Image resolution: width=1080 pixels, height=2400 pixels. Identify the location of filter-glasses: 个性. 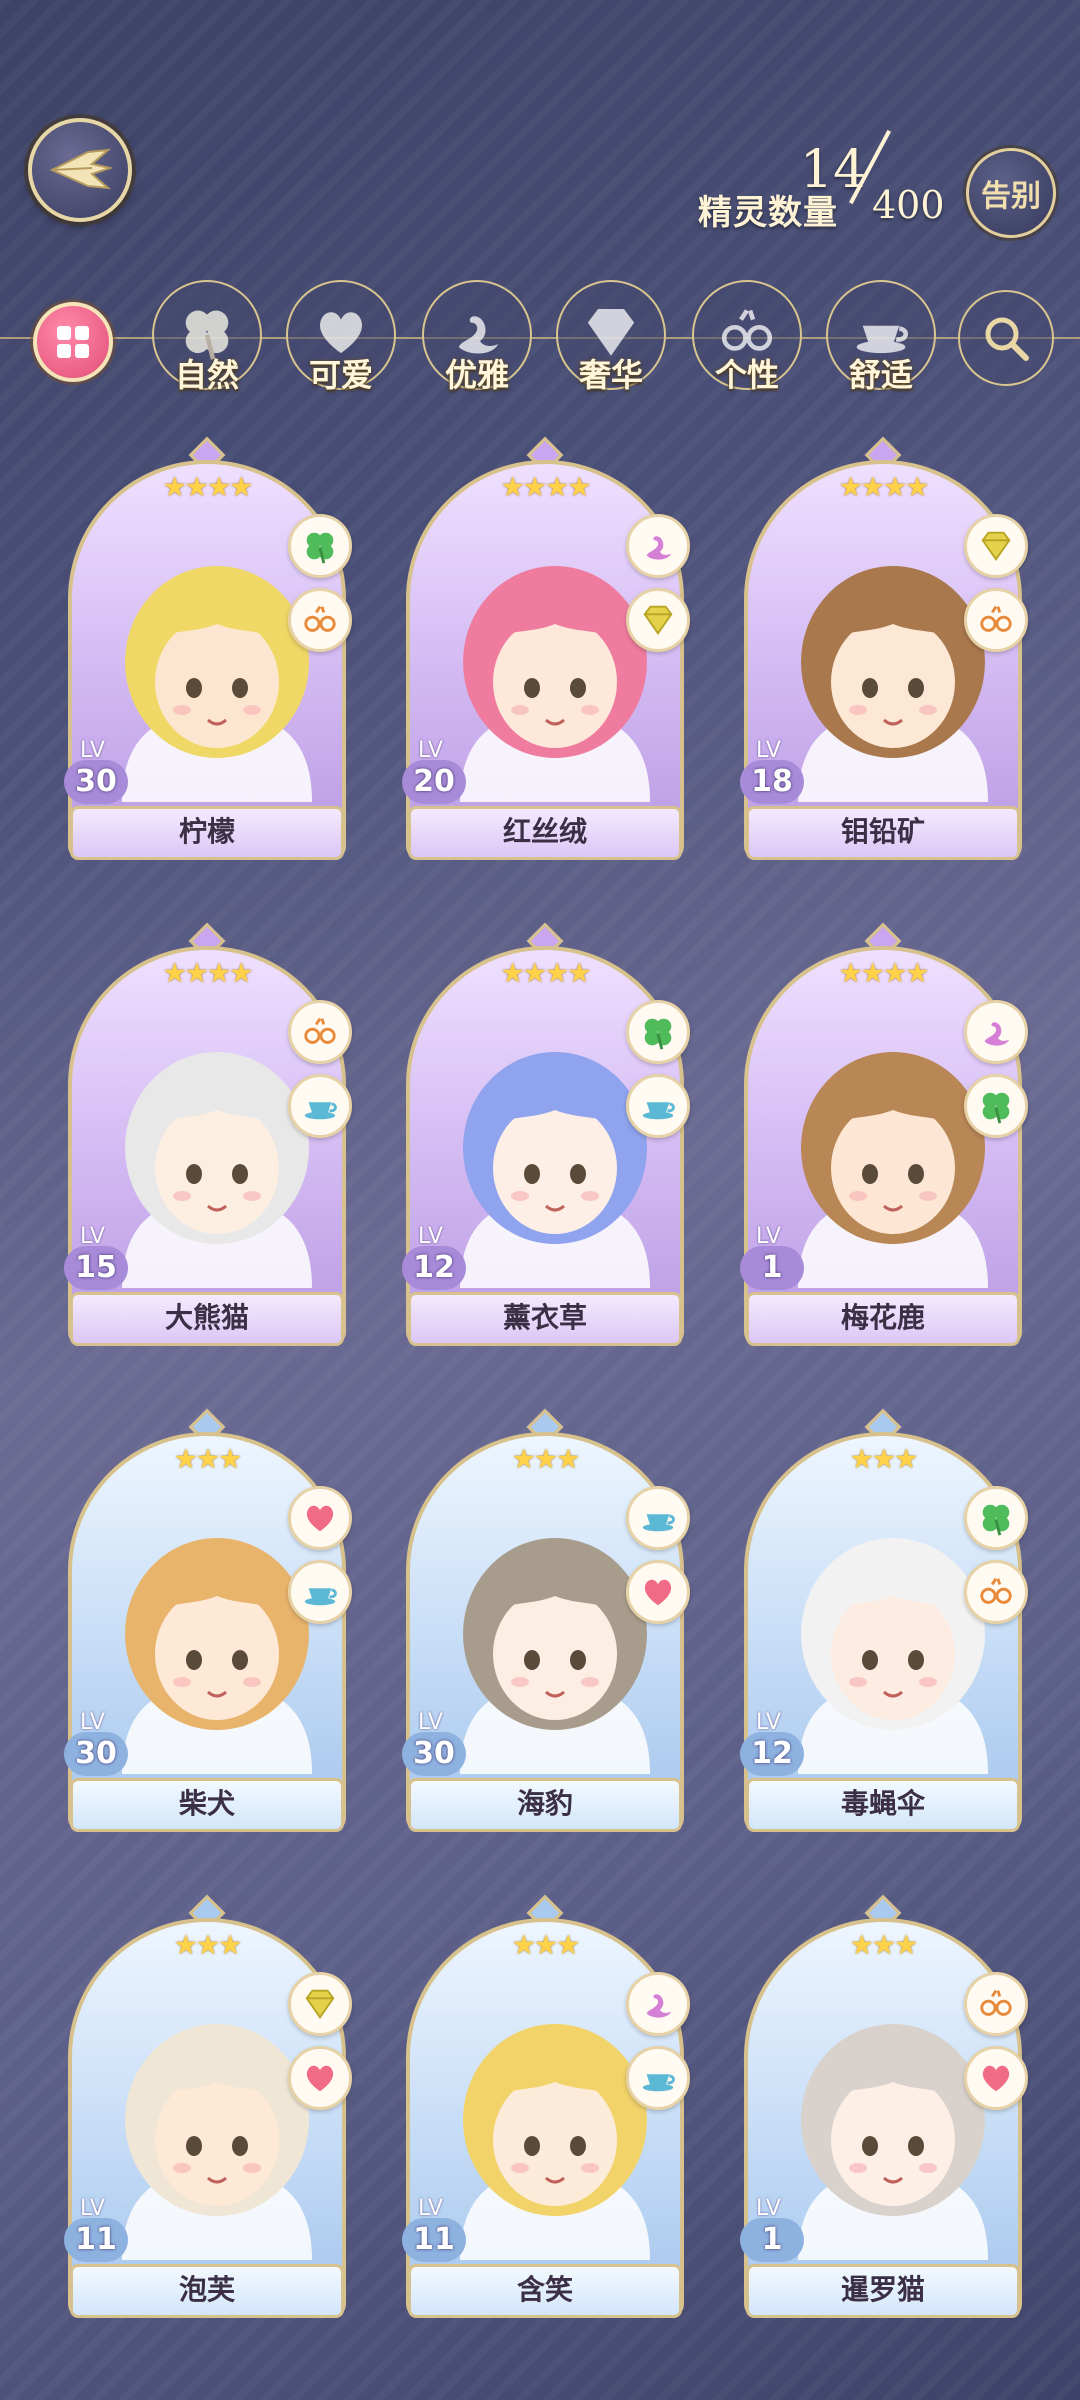
(747, 340).